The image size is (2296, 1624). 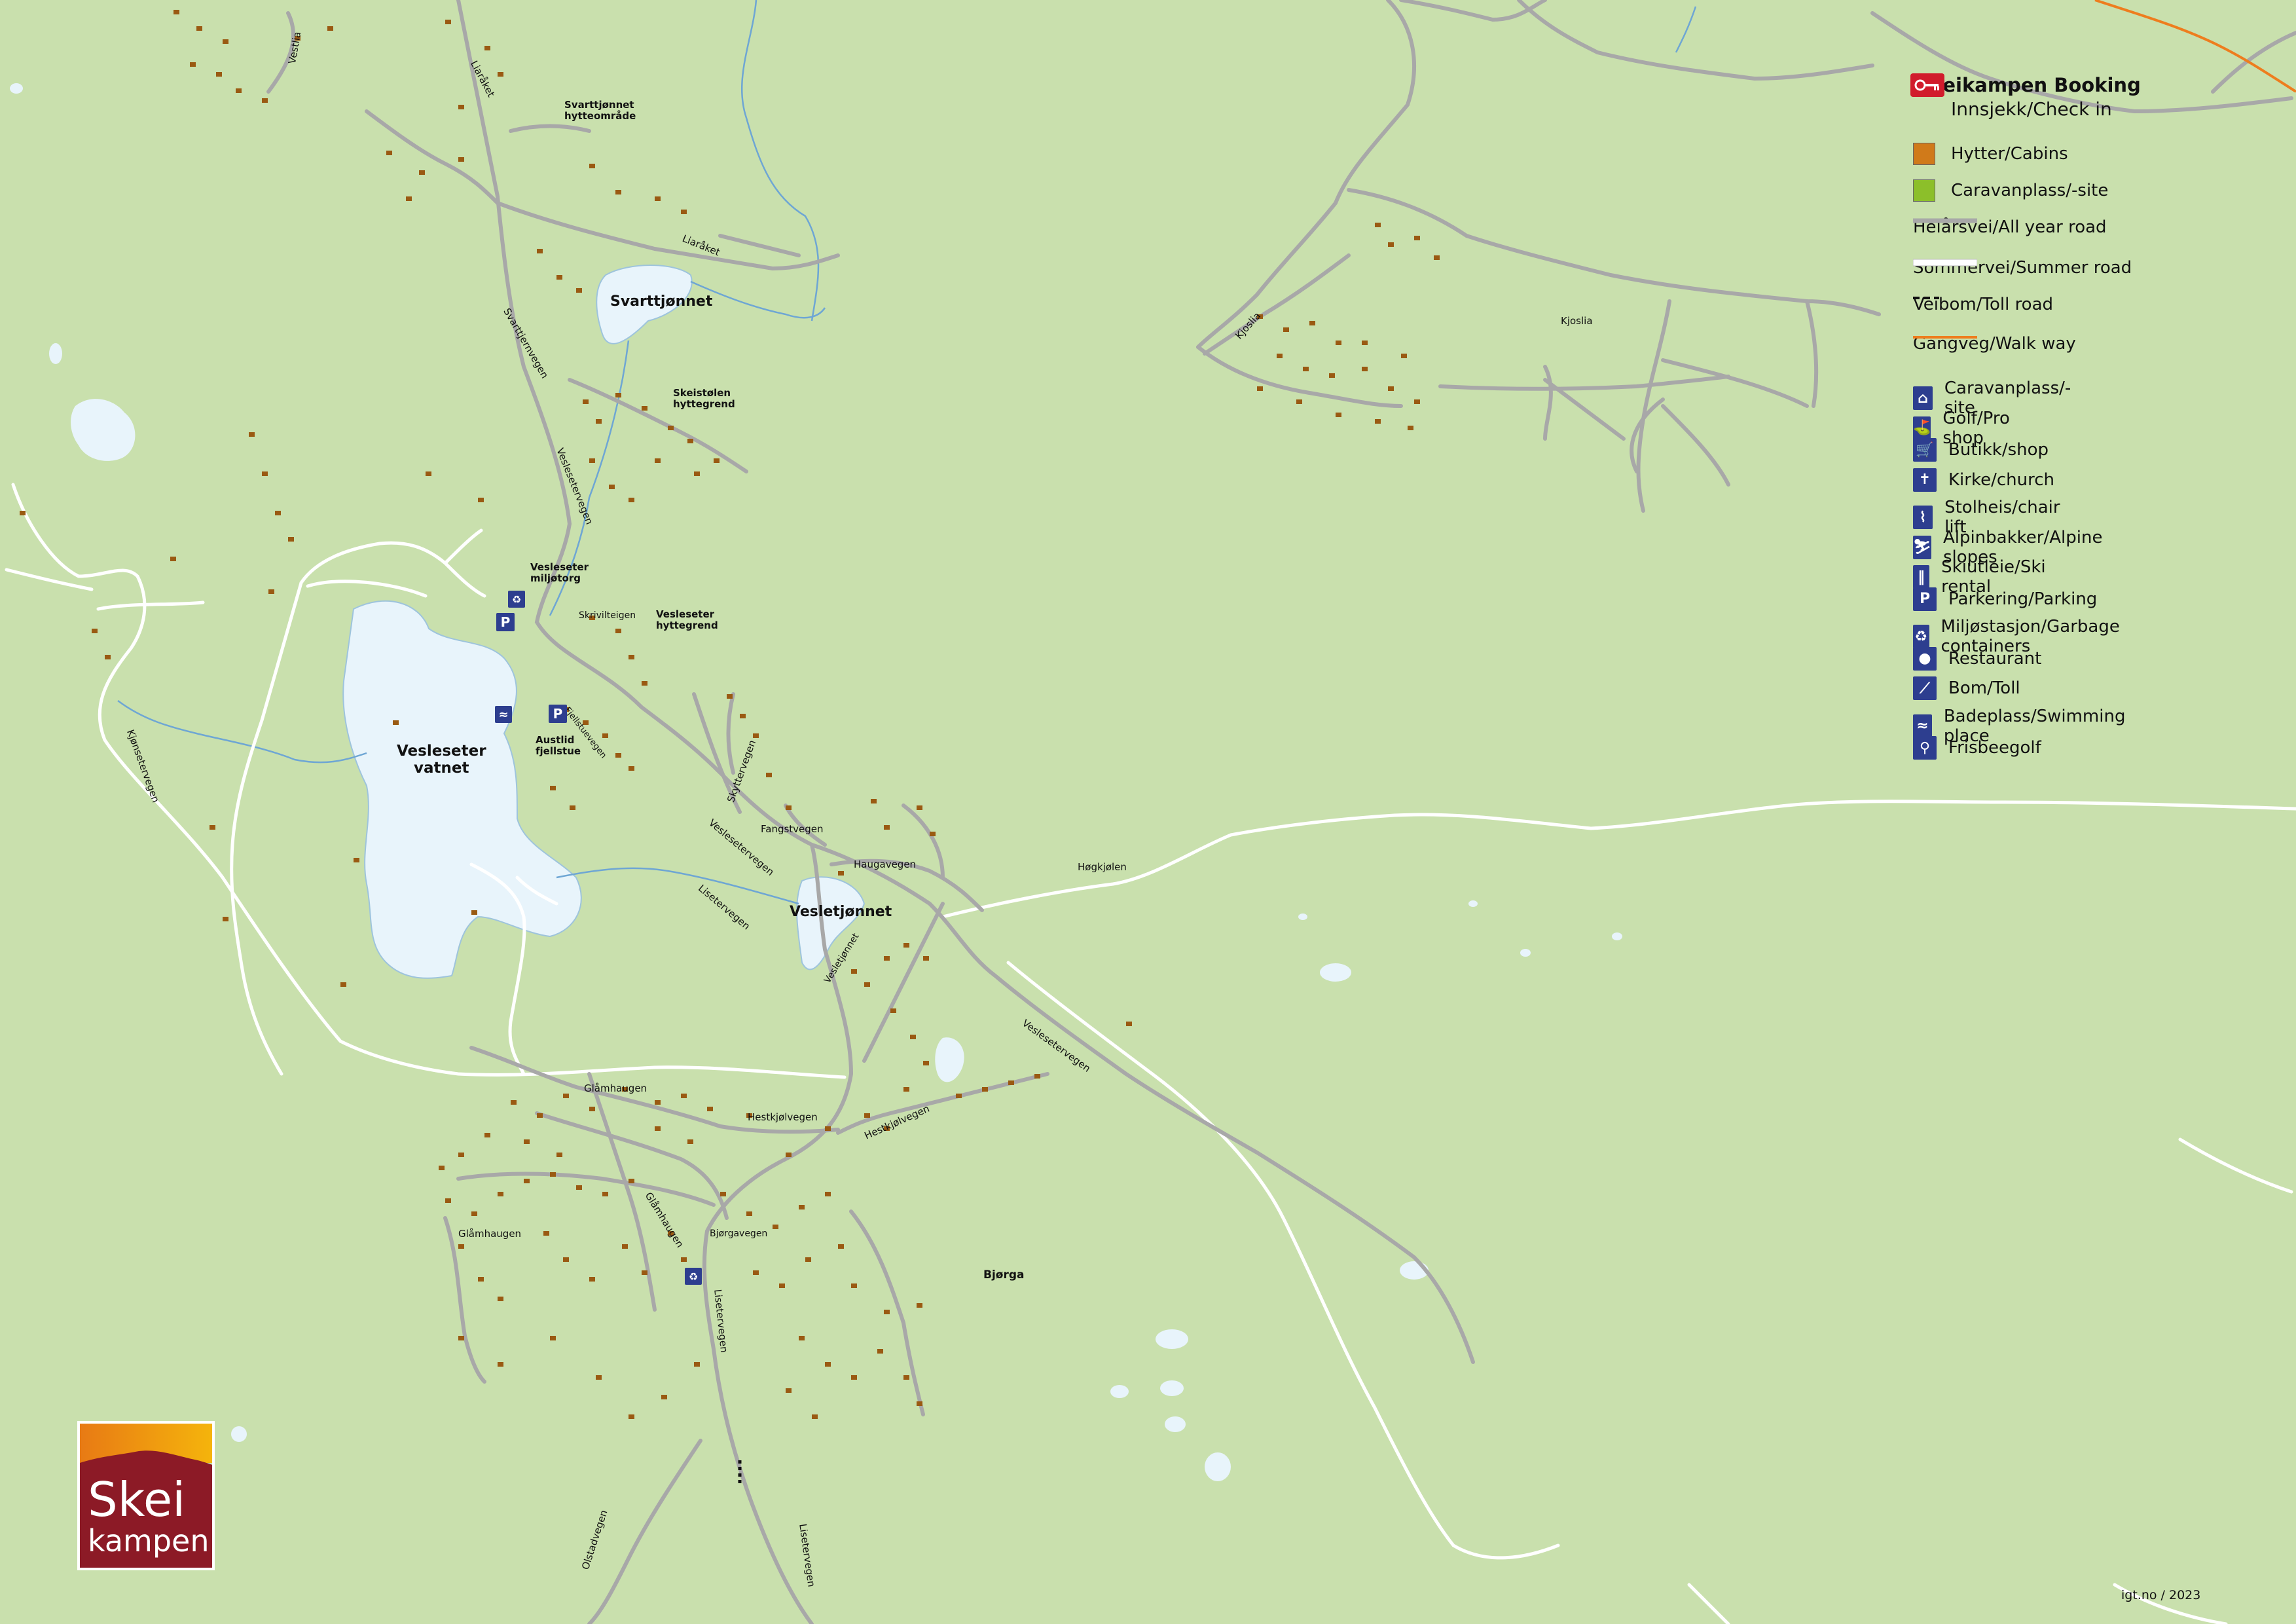 I want to click on legend-item-toll-barrier: ⟋ Bom/Toll, so click(x=1966, y=688).